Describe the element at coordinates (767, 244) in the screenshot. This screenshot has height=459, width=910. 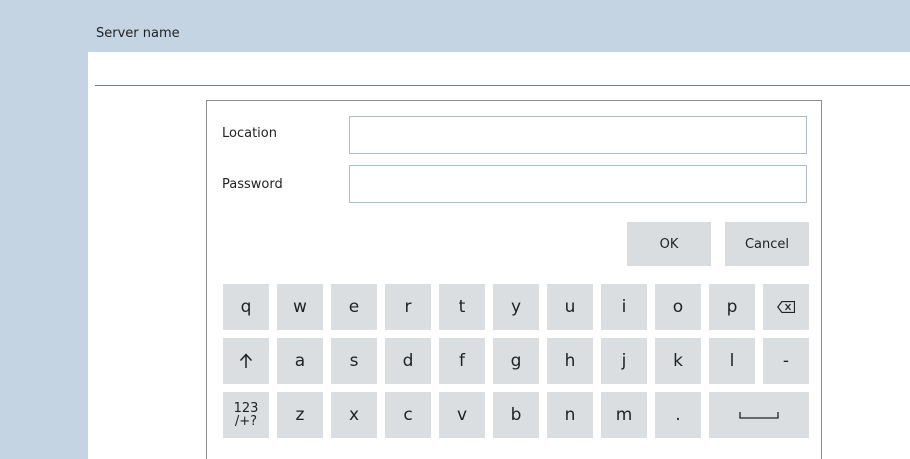
I see `cancel-button: Cancel` at that location.